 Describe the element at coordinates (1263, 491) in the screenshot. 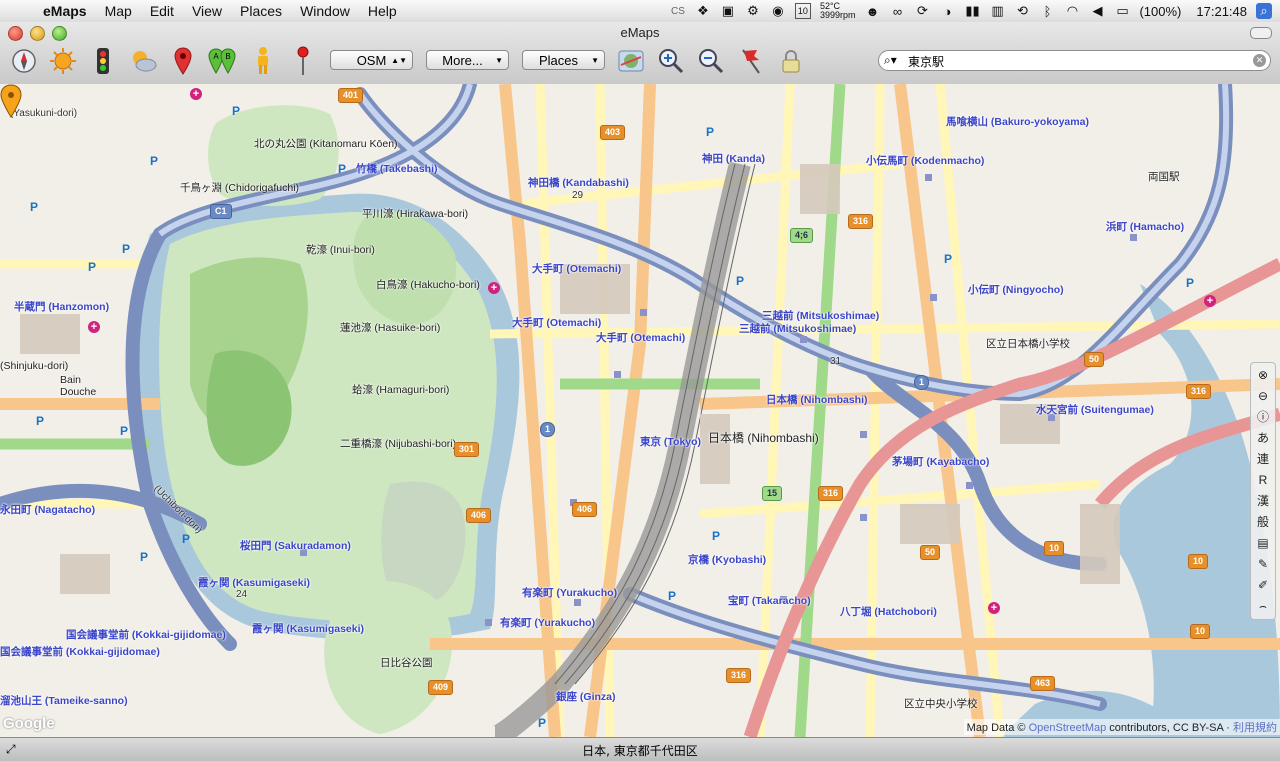

I see `side-palette: ⊗ ⊖ ⓘ あ 連 R 漢 般 ▤ ✎ ✐ ⌢` at that location.